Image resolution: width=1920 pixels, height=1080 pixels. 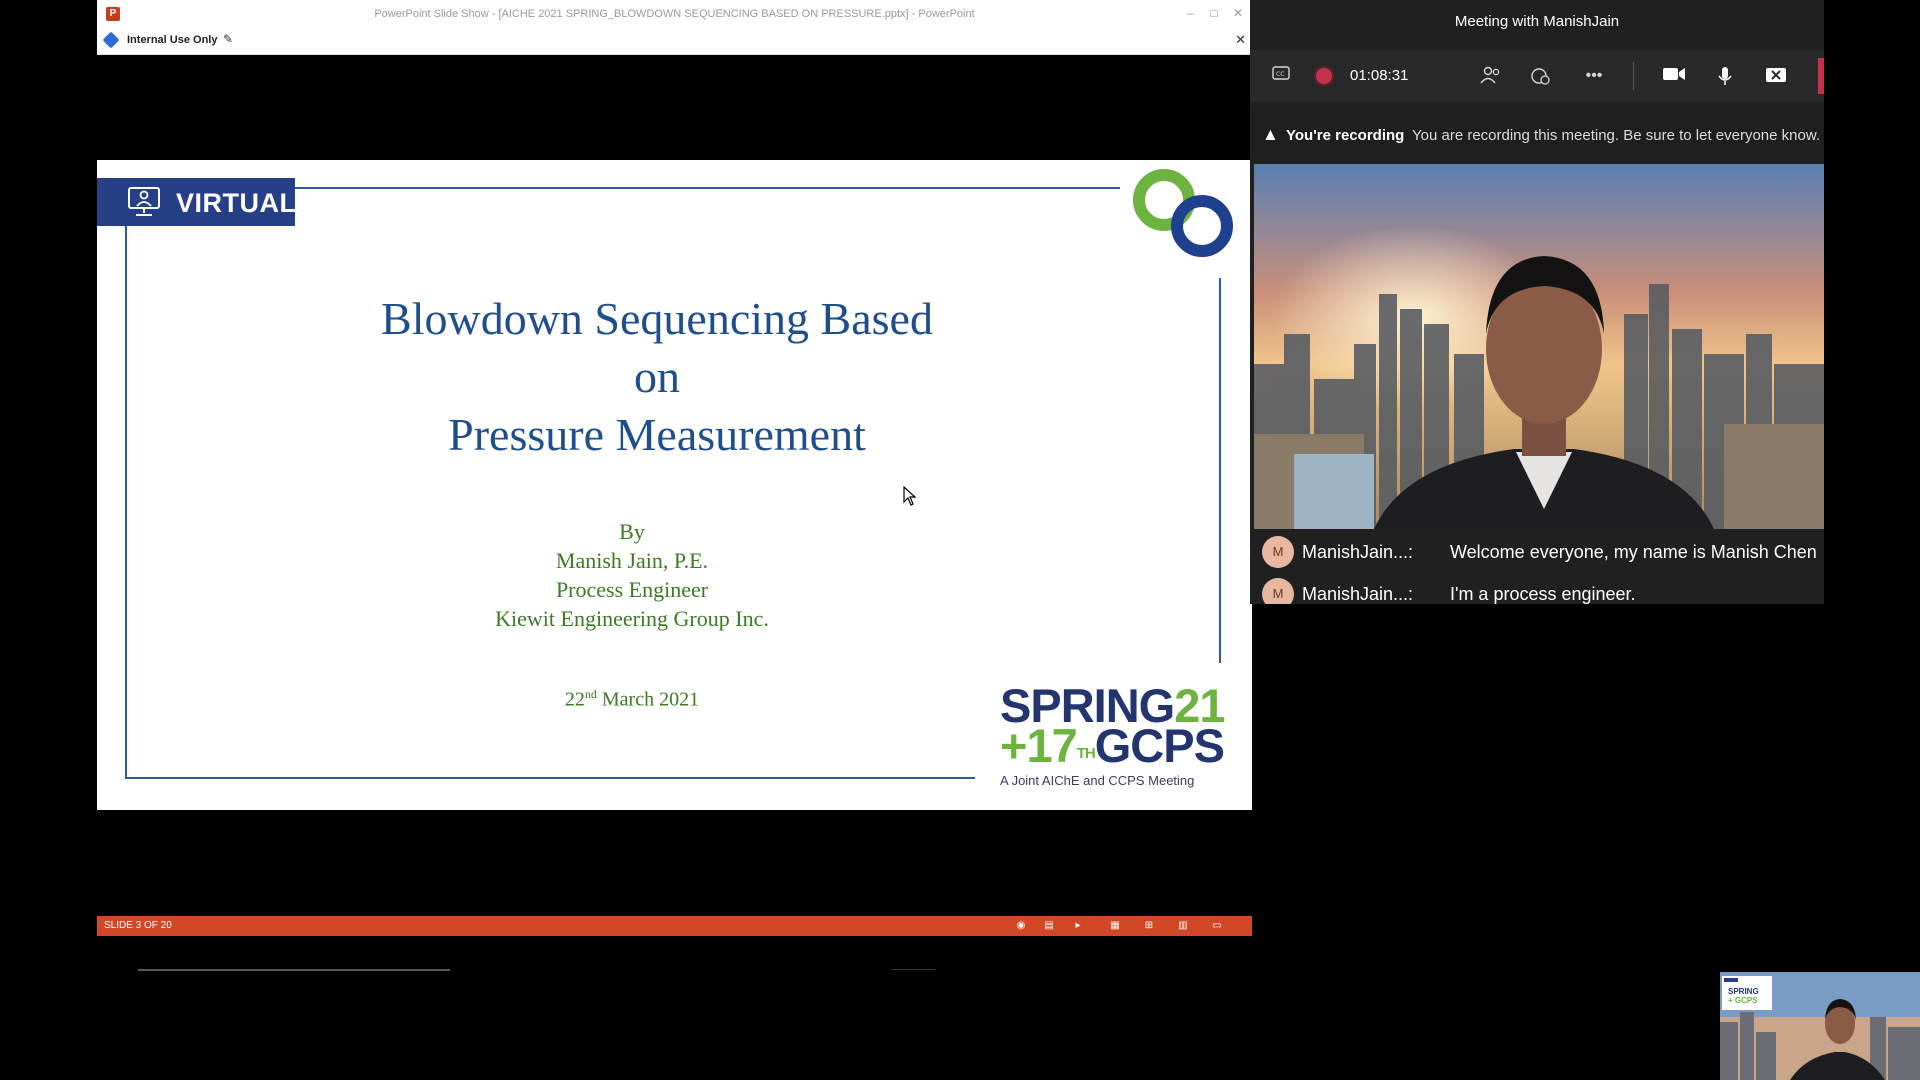 I want to click on close-window-button: ✕, so click(x=1238, y=13).